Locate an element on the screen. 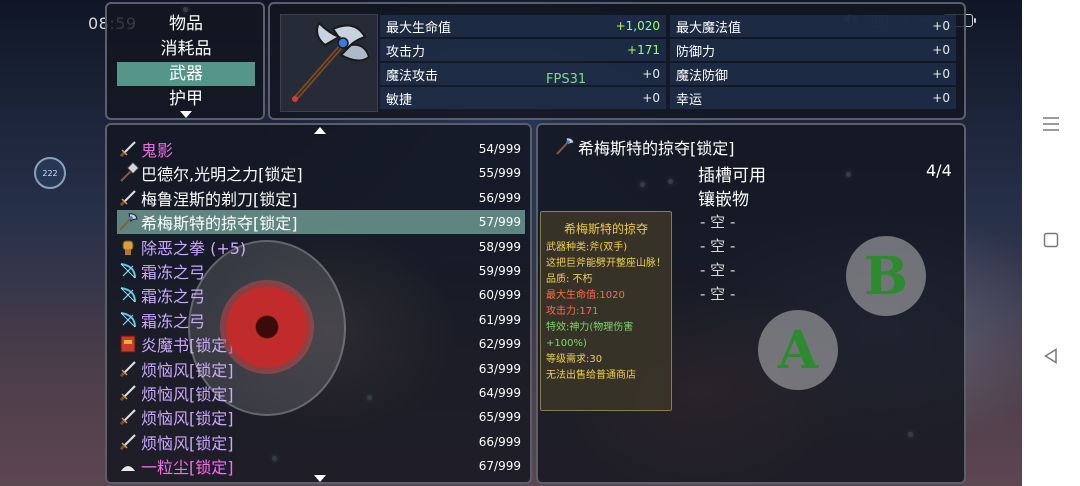 This screenshot has width=1080, height=486. tooltip-line: 武器种类:斧(双手) is located at coordinates (587, 247).